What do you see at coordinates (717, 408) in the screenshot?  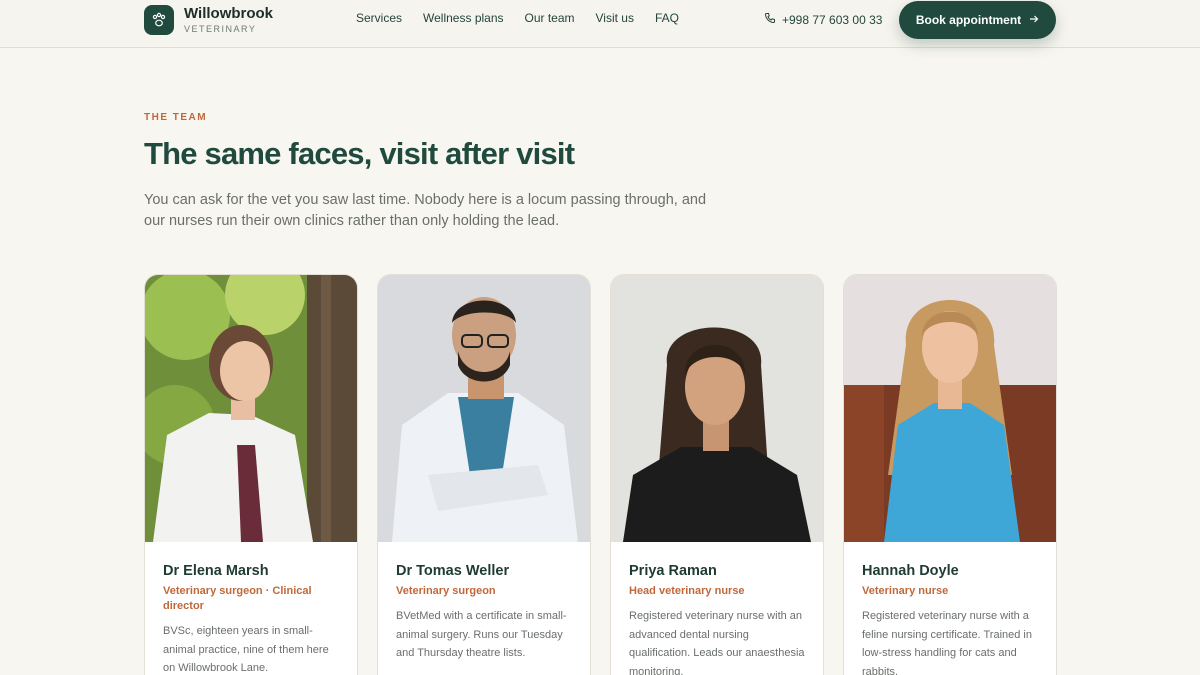 I see `team-photo-priya-raman` at bounding box center [717, 408].